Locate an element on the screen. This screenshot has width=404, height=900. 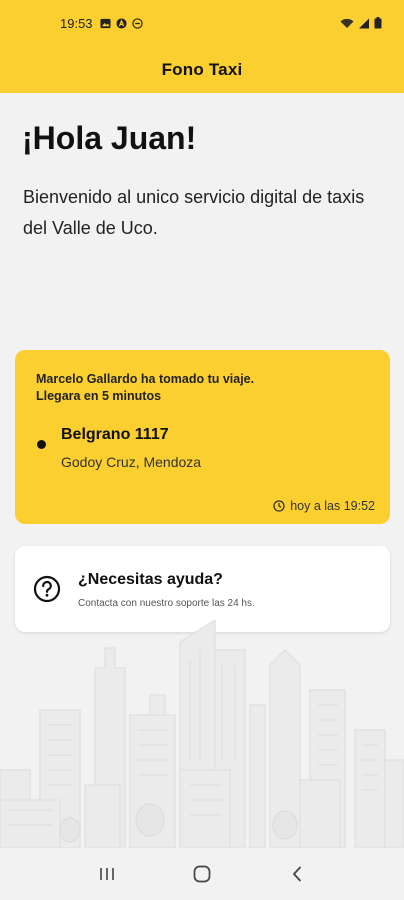
signal-icon is located at coordinates (364, 23).